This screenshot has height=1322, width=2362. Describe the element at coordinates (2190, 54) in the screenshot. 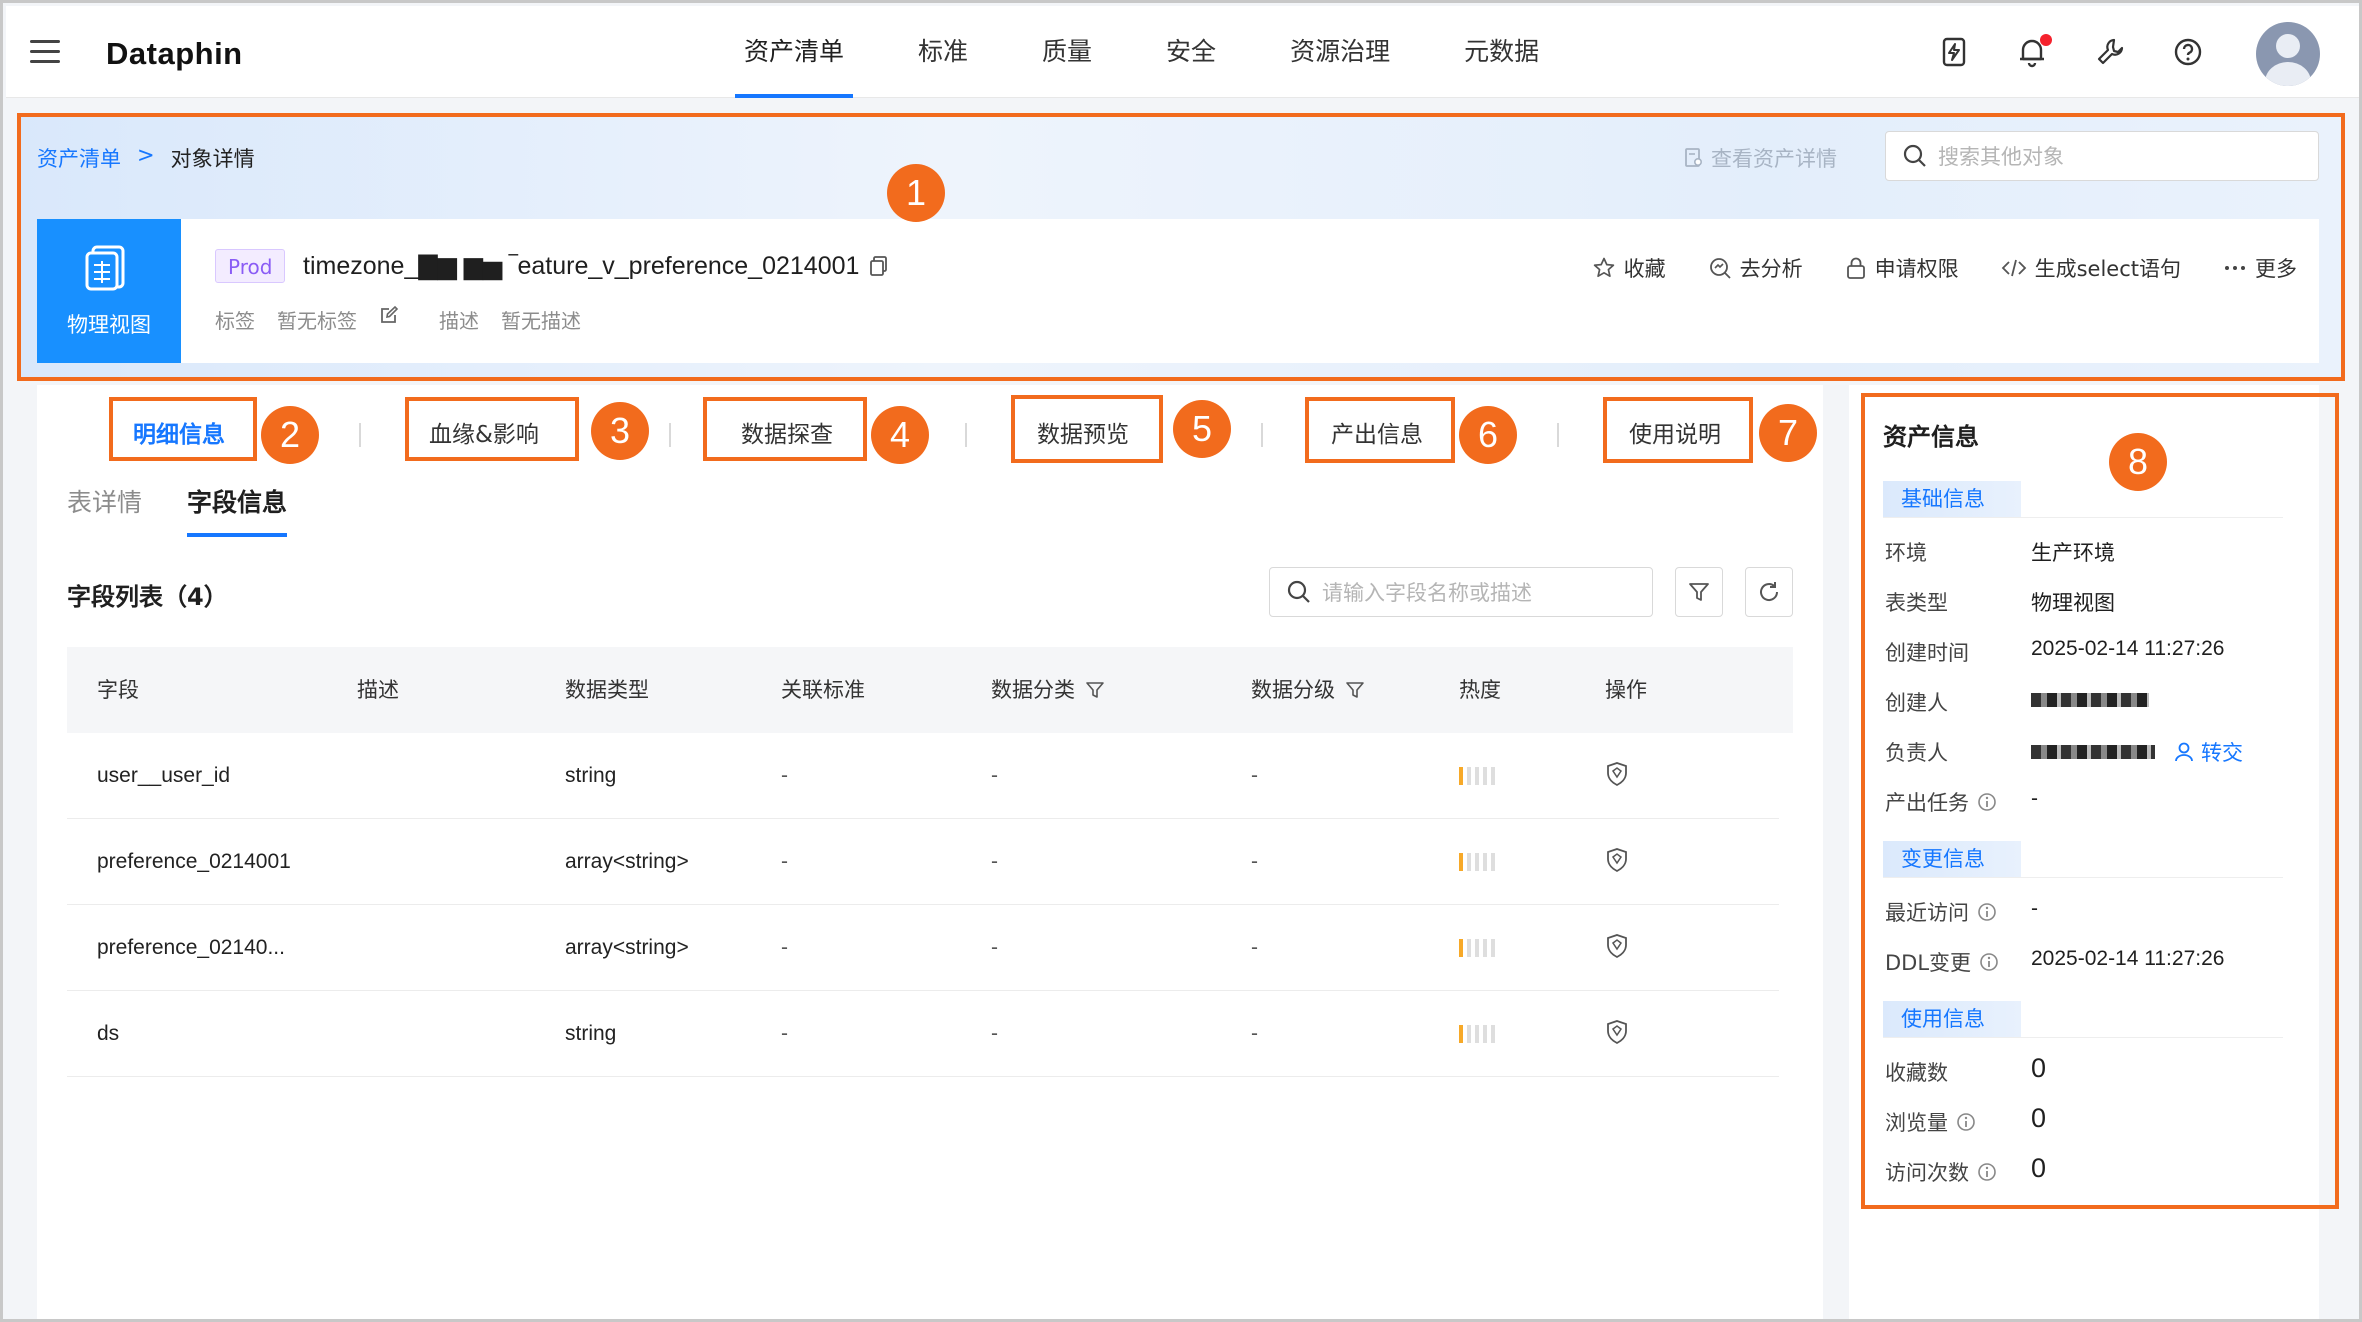

I see `help-icon` at that location.